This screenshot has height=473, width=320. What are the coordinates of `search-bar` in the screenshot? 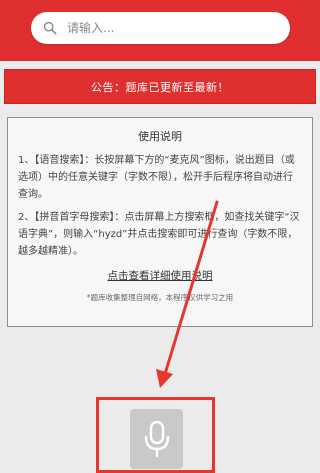 It's located at (160, 28).